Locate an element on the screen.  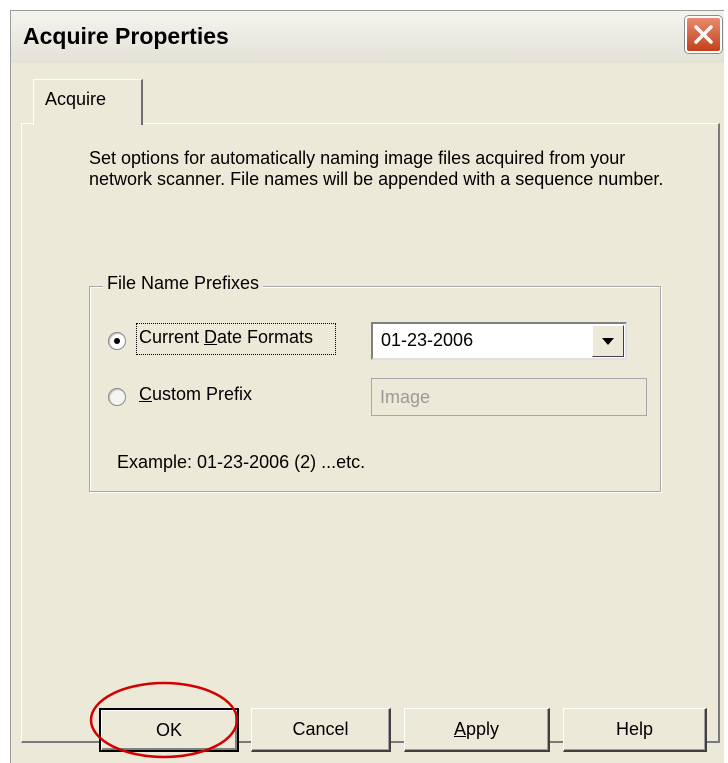
help-button: Help is located at coordinates (635, 730).